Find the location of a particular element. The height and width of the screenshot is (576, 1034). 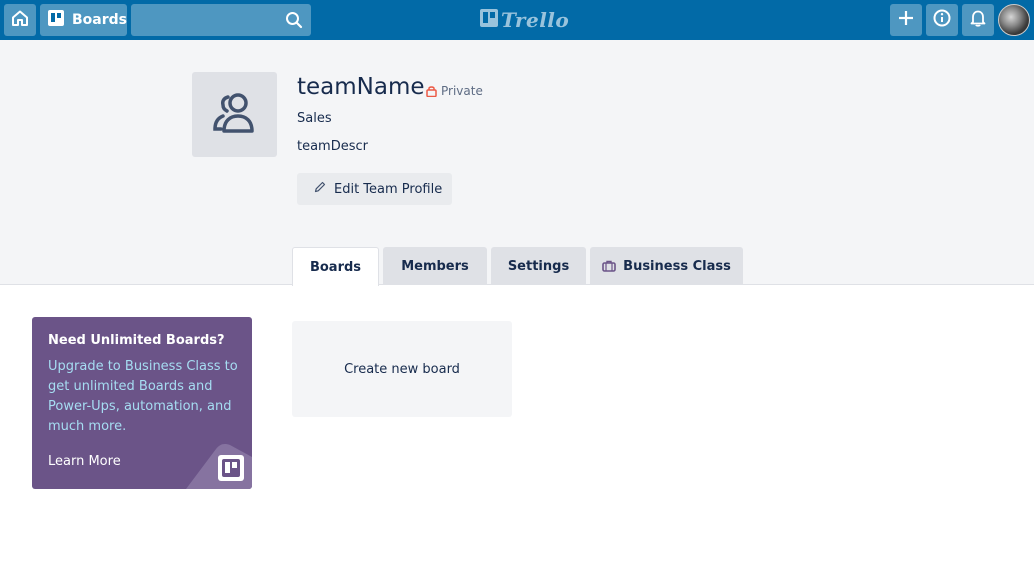

create-new-board-label: Create new board is located at coordinates (402, 369).